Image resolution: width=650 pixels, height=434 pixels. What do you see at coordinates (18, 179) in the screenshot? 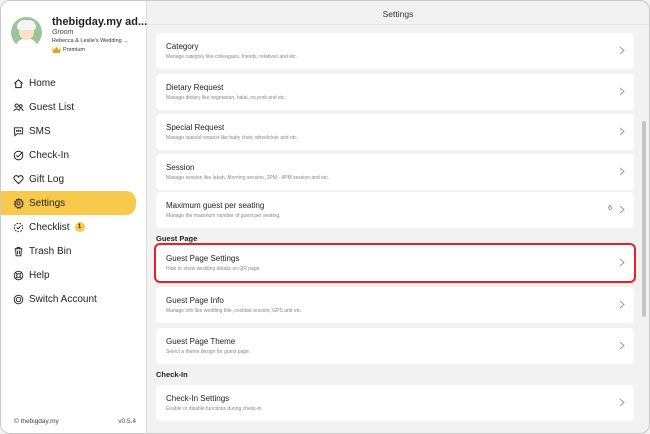
I see `heart-icon` at bounding box center [18, 179].